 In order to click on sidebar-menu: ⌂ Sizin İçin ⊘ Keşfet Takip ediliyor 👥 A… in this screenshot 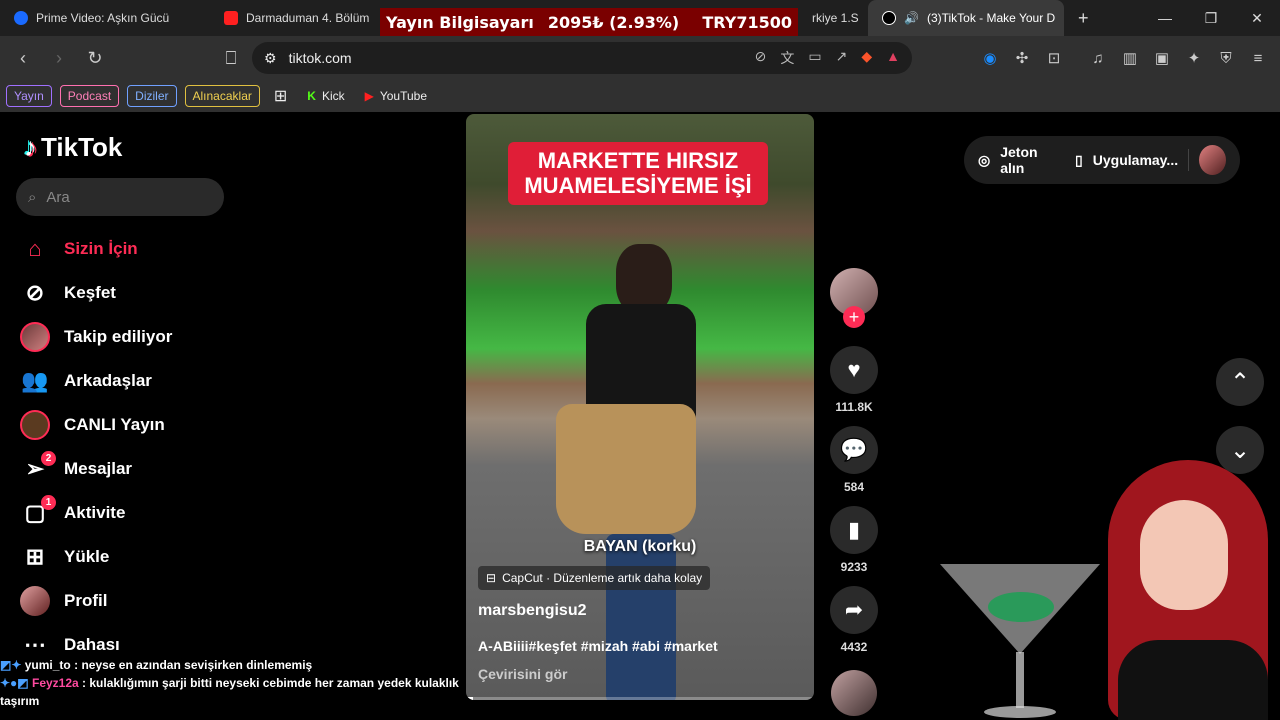, I will do `click(96, 447)`.